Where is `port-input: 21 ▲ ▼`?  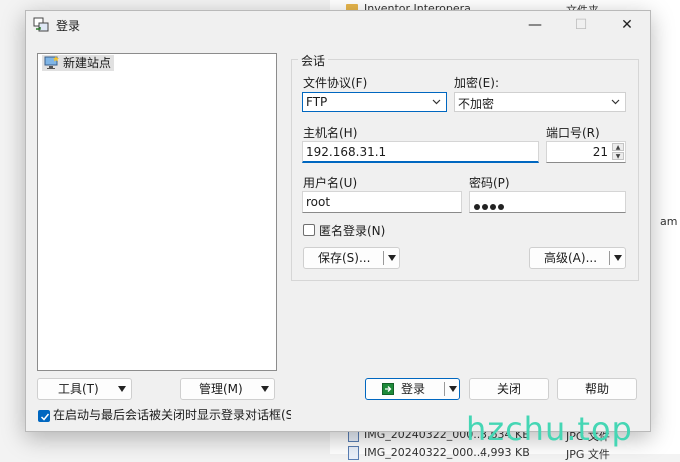
port-input: 21 ▲ ▼ is located at coordinates (586, 152).